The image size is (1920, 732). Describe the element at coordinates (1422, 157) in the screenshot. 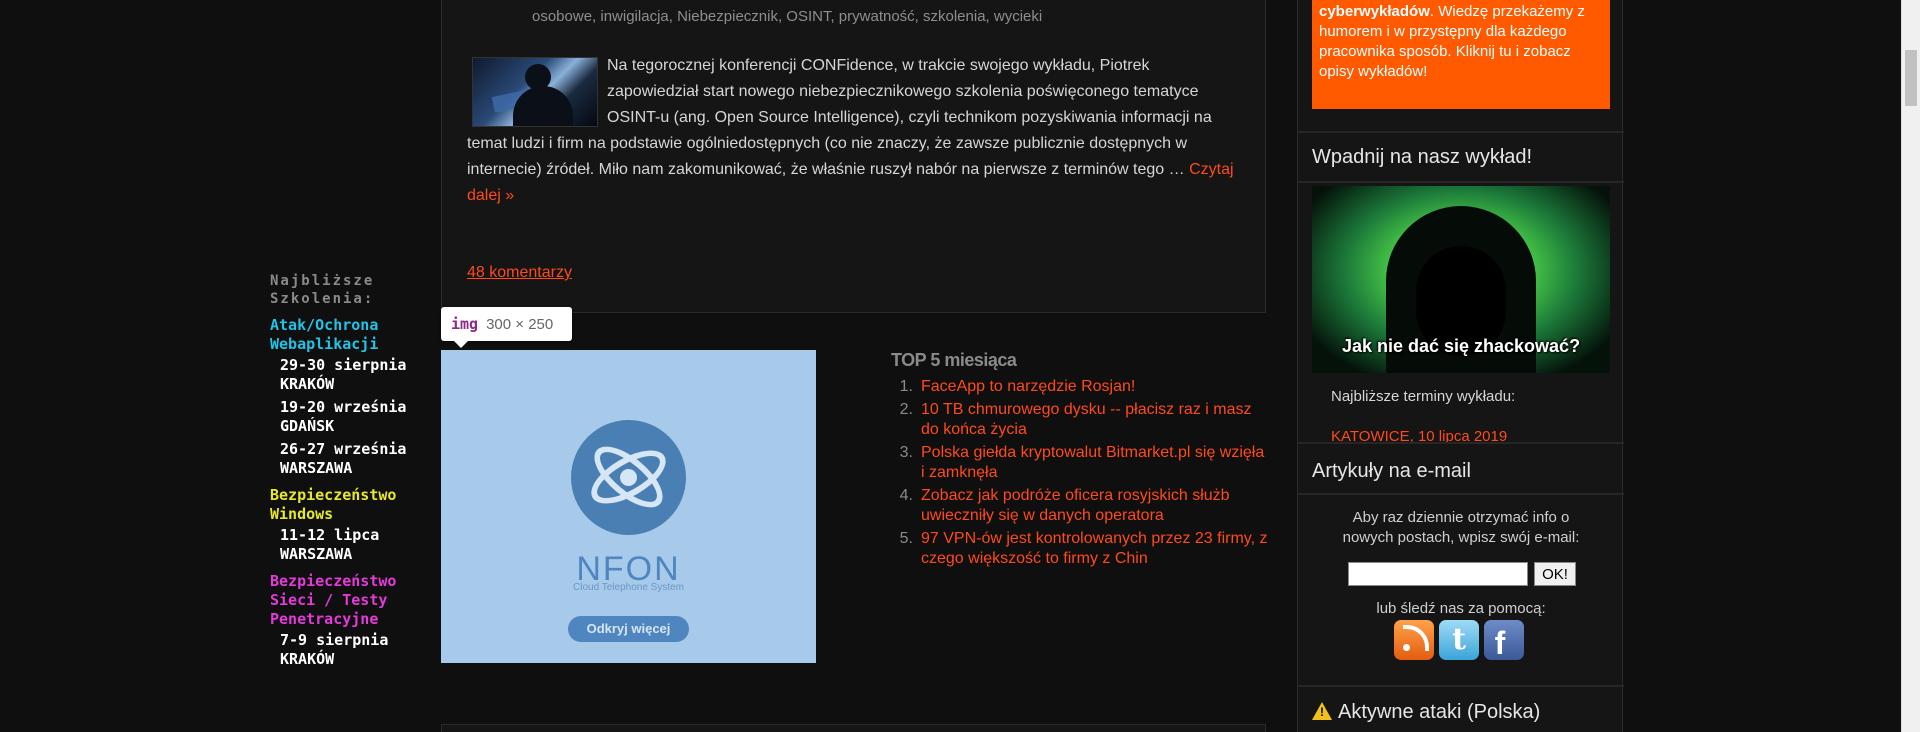

I see `lecture-heading: Wpadnij na nasz wykład!` at that location.